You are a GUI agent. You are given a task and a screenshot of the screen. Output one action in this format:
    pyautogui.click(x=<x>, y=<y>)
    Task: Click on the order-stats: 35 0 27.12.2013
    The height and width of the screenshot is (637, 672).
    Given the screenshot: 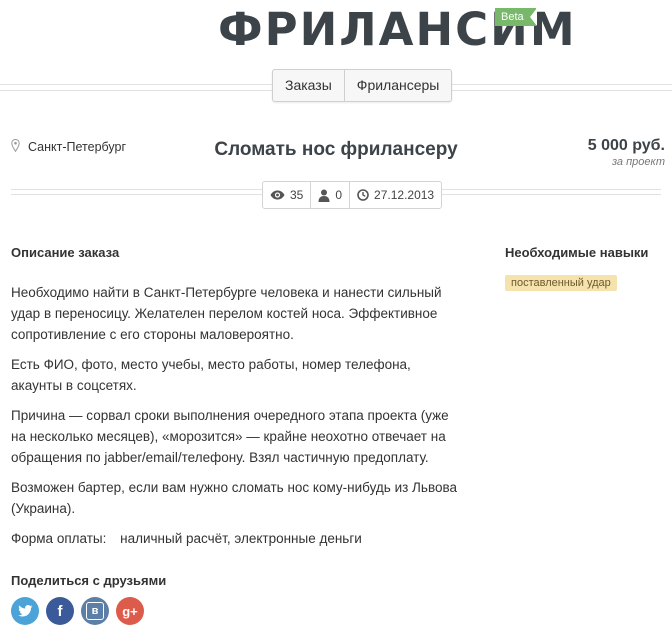 What is the action you would take?
    pyautogui.click(x=352, y=195)
    